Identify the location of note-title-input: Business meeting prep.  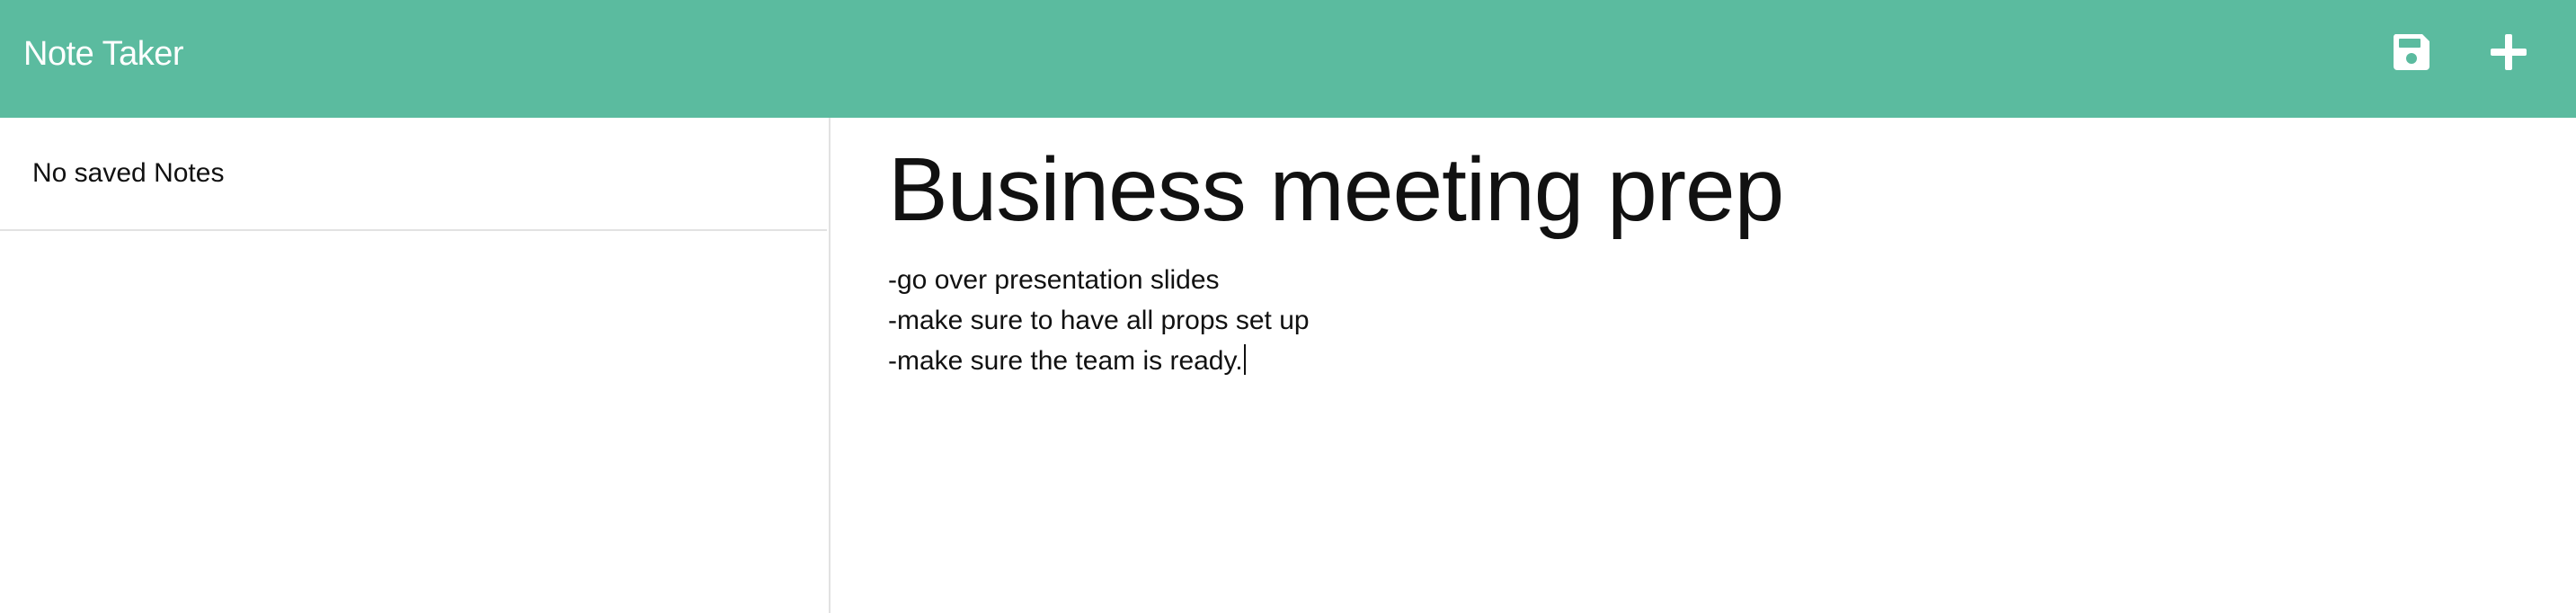
(1697, 190).